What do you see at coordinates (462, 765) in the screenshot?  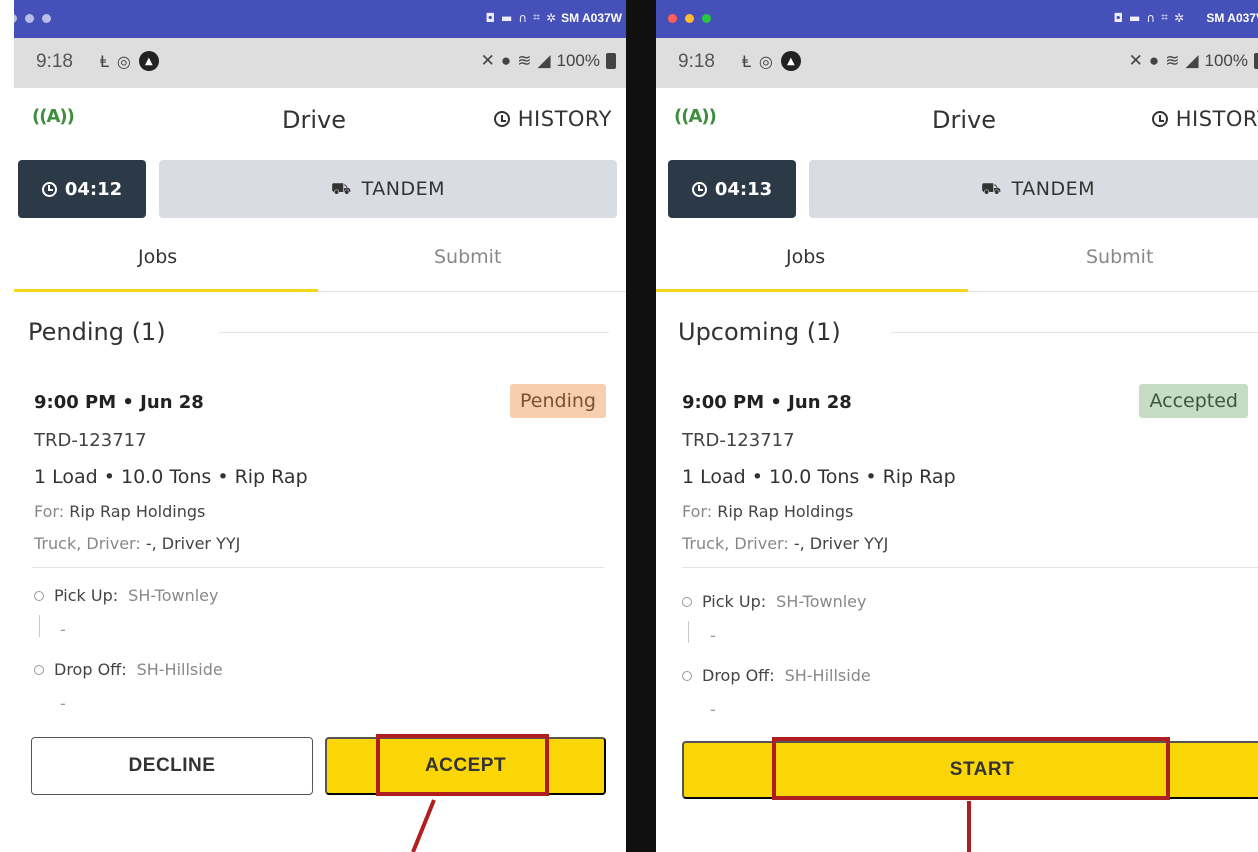 I see `accept-highlight-box` at bounding box center [462, 765].